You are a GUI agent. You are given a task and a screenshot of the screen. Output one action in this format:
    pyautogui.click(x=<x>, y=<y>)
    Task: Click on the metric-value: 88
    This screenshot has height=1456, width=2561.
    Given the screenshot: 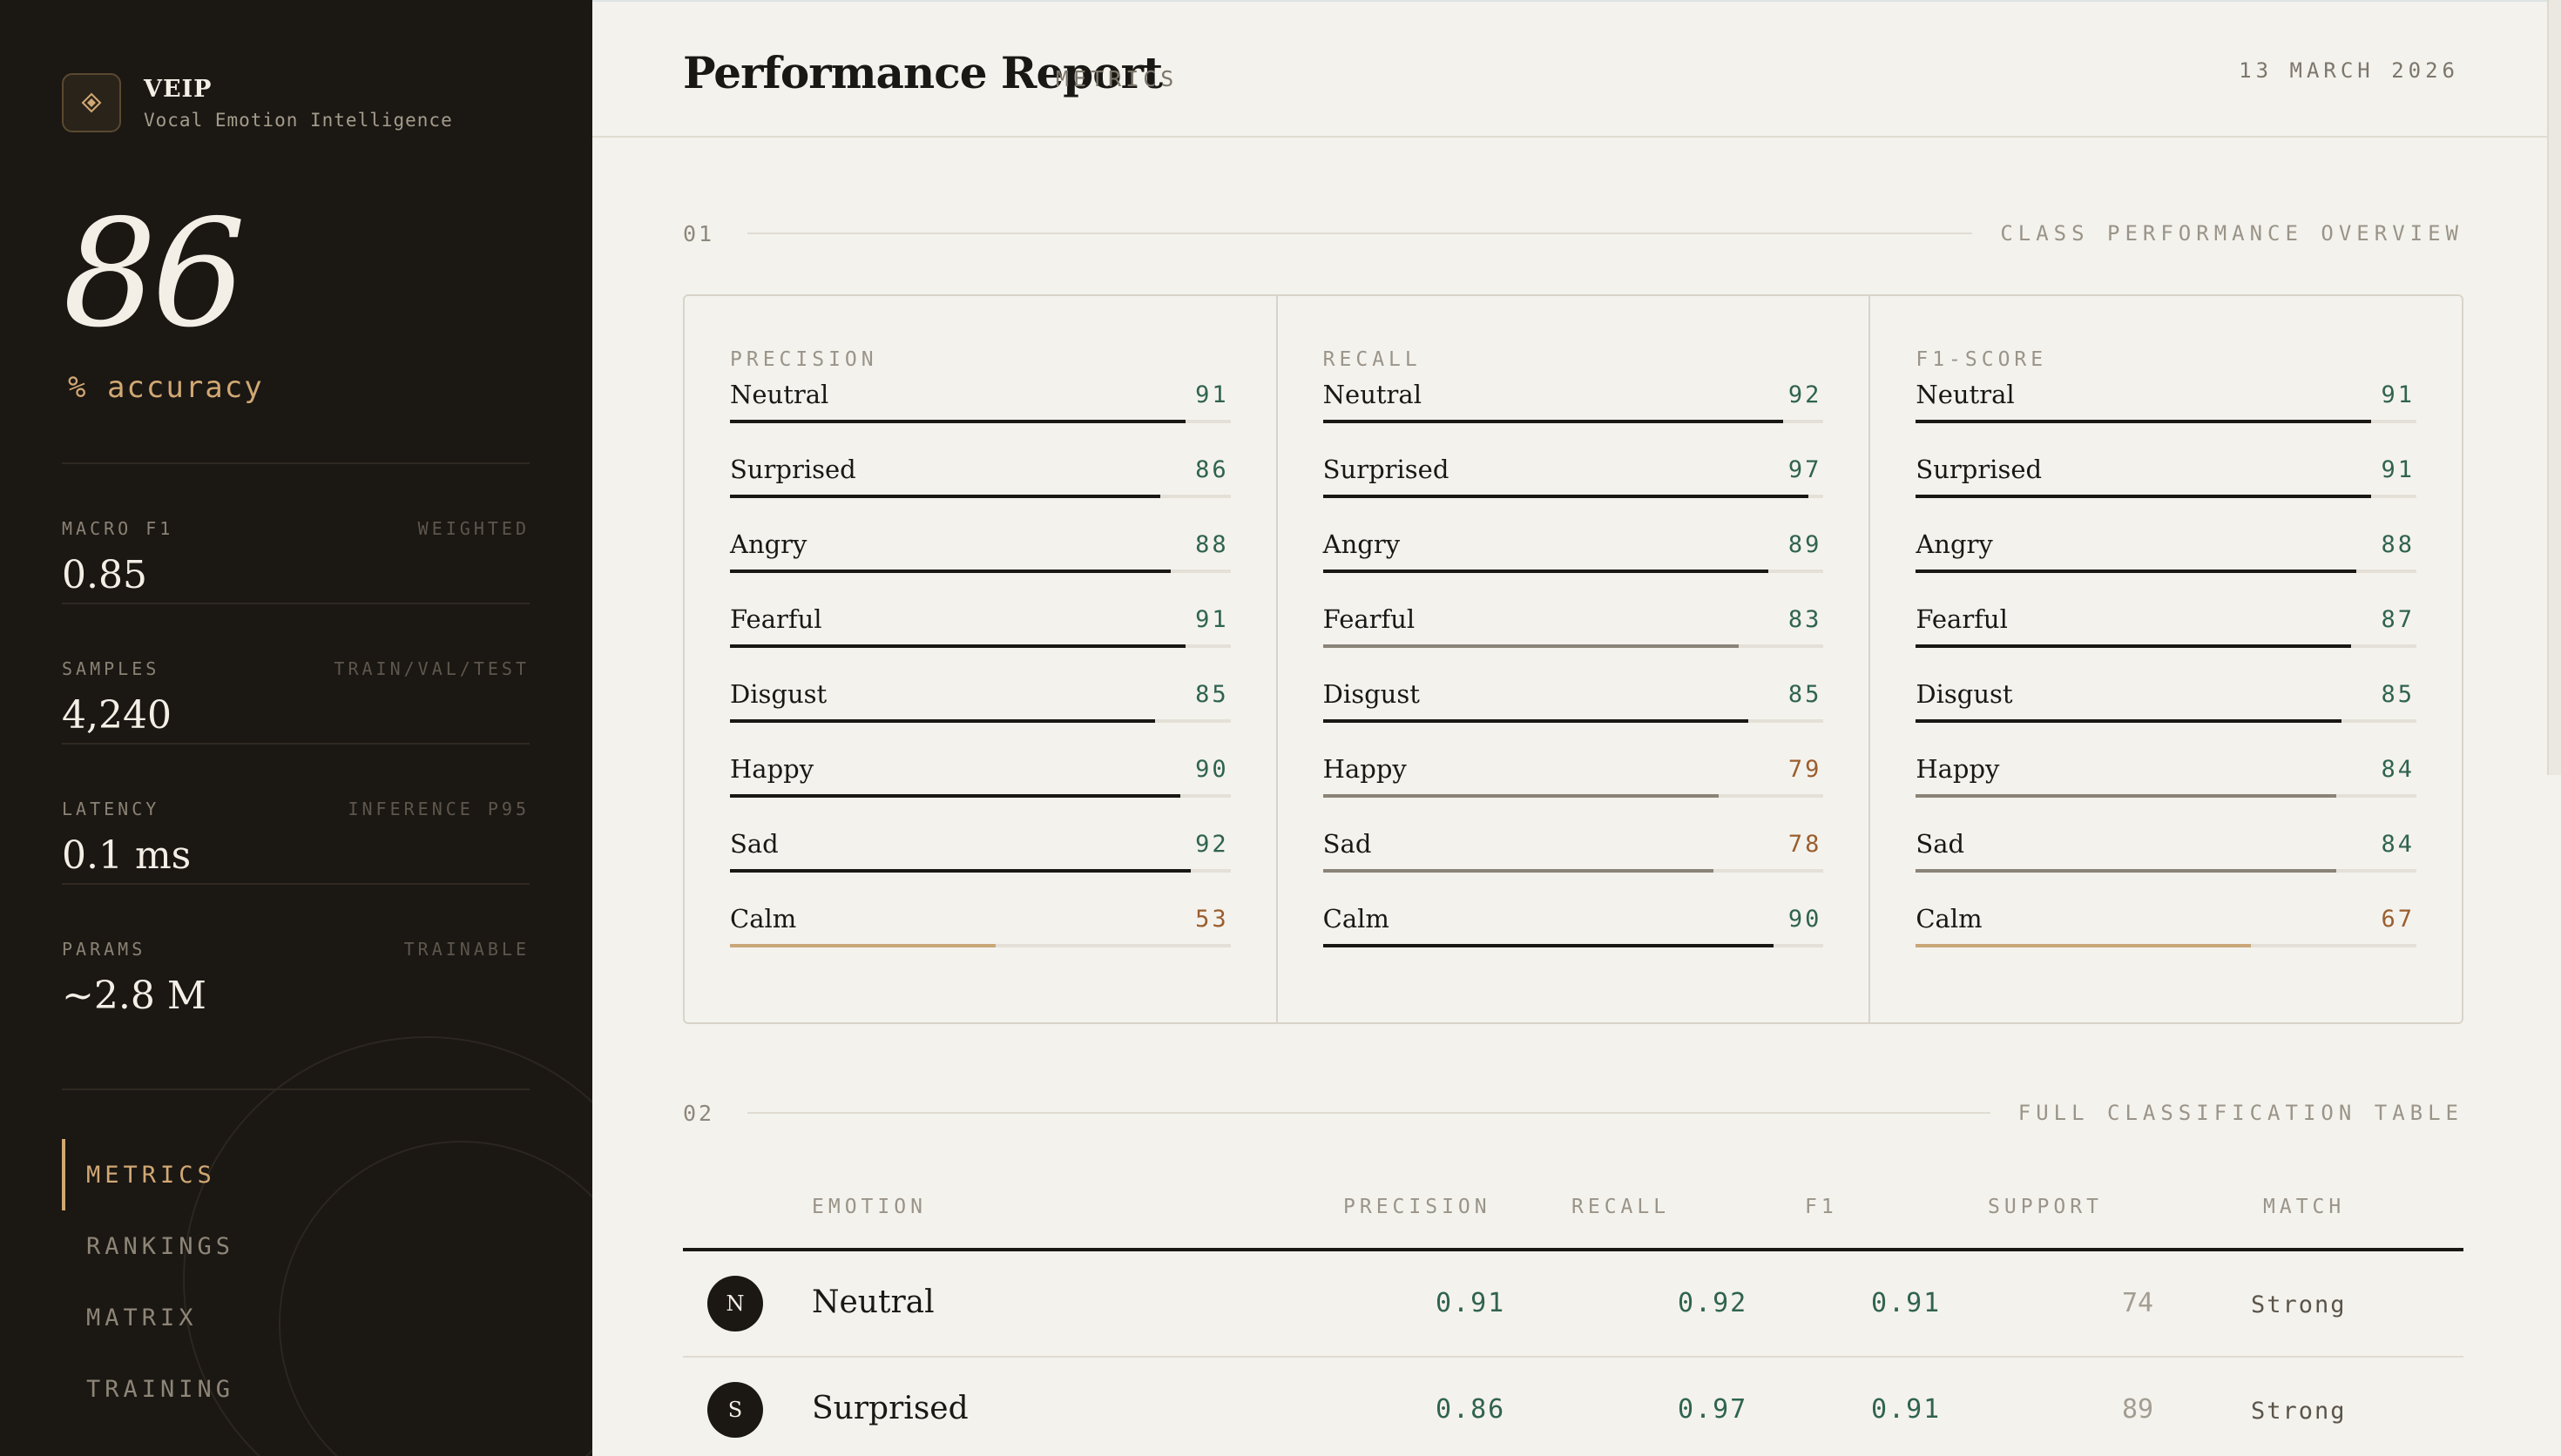 What is the action you would take?
    pyautogui.click(x=1212, y=544)
    